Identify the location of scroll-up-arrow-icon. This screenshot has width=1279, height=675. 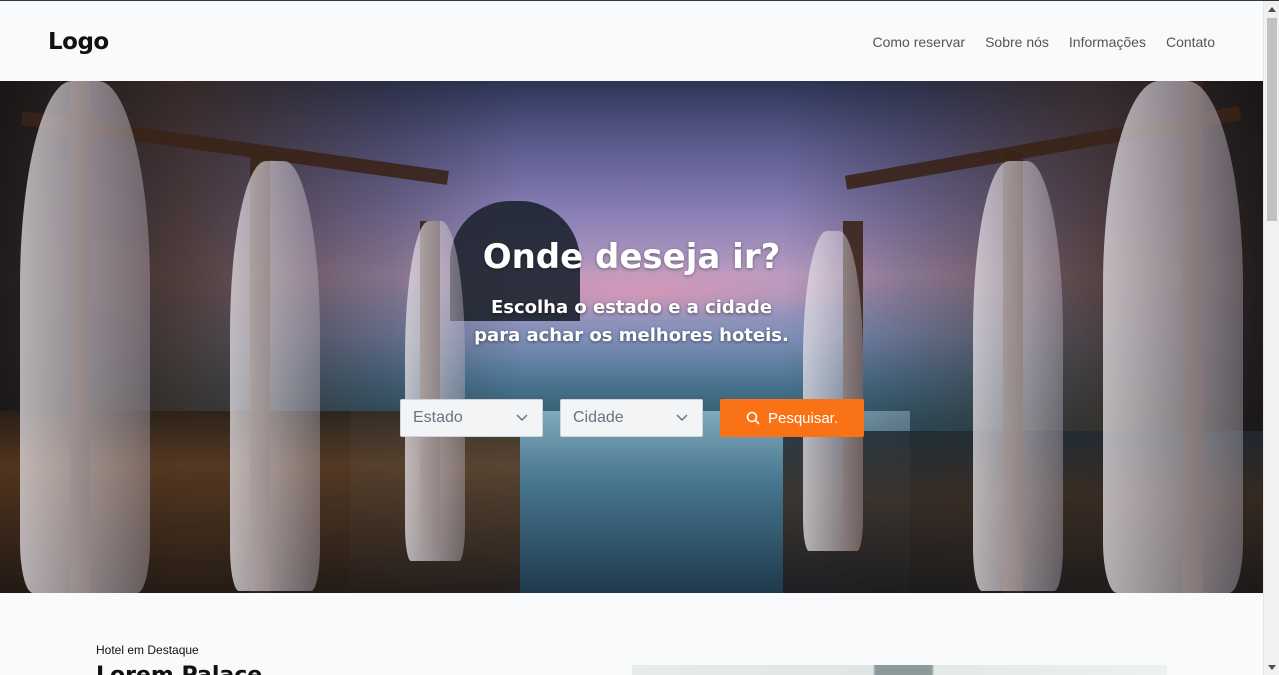
(1272, 9).